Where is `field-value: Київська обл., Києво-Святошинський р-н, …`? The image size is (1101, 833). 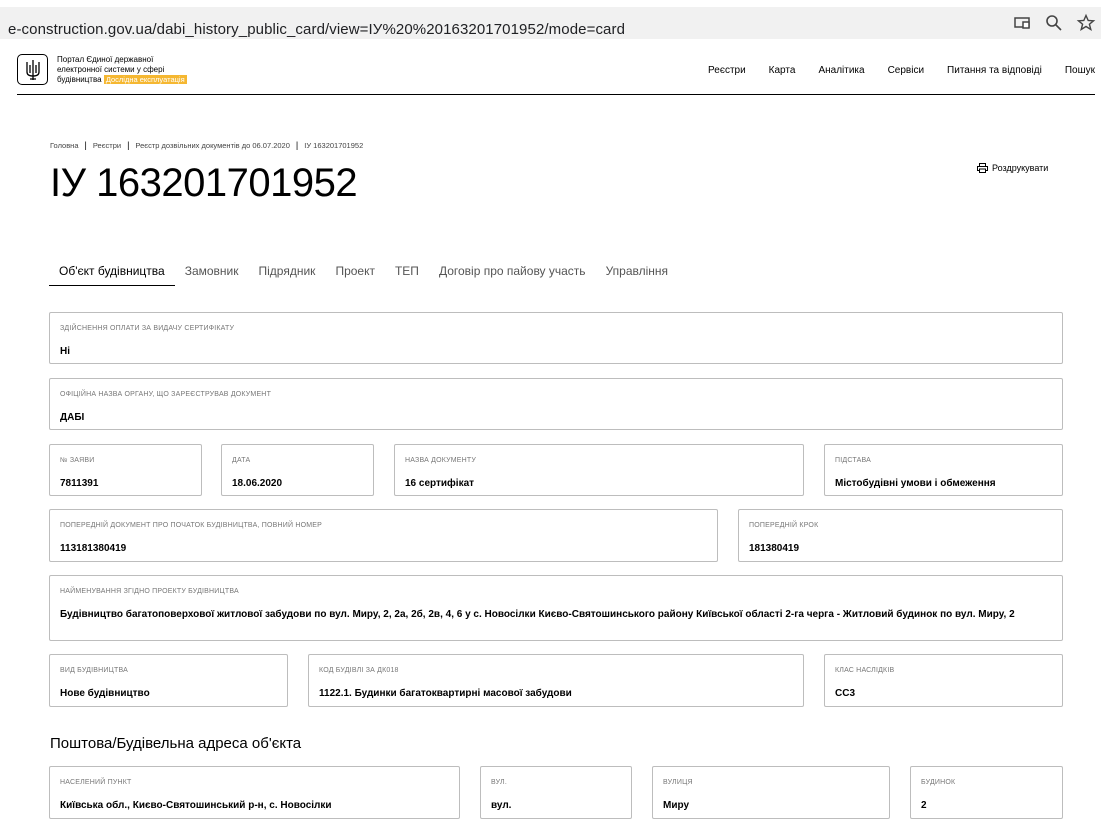 field-value: Київська обл., Києво-Святошинський р-н, … is located at coordinates (196, 805).